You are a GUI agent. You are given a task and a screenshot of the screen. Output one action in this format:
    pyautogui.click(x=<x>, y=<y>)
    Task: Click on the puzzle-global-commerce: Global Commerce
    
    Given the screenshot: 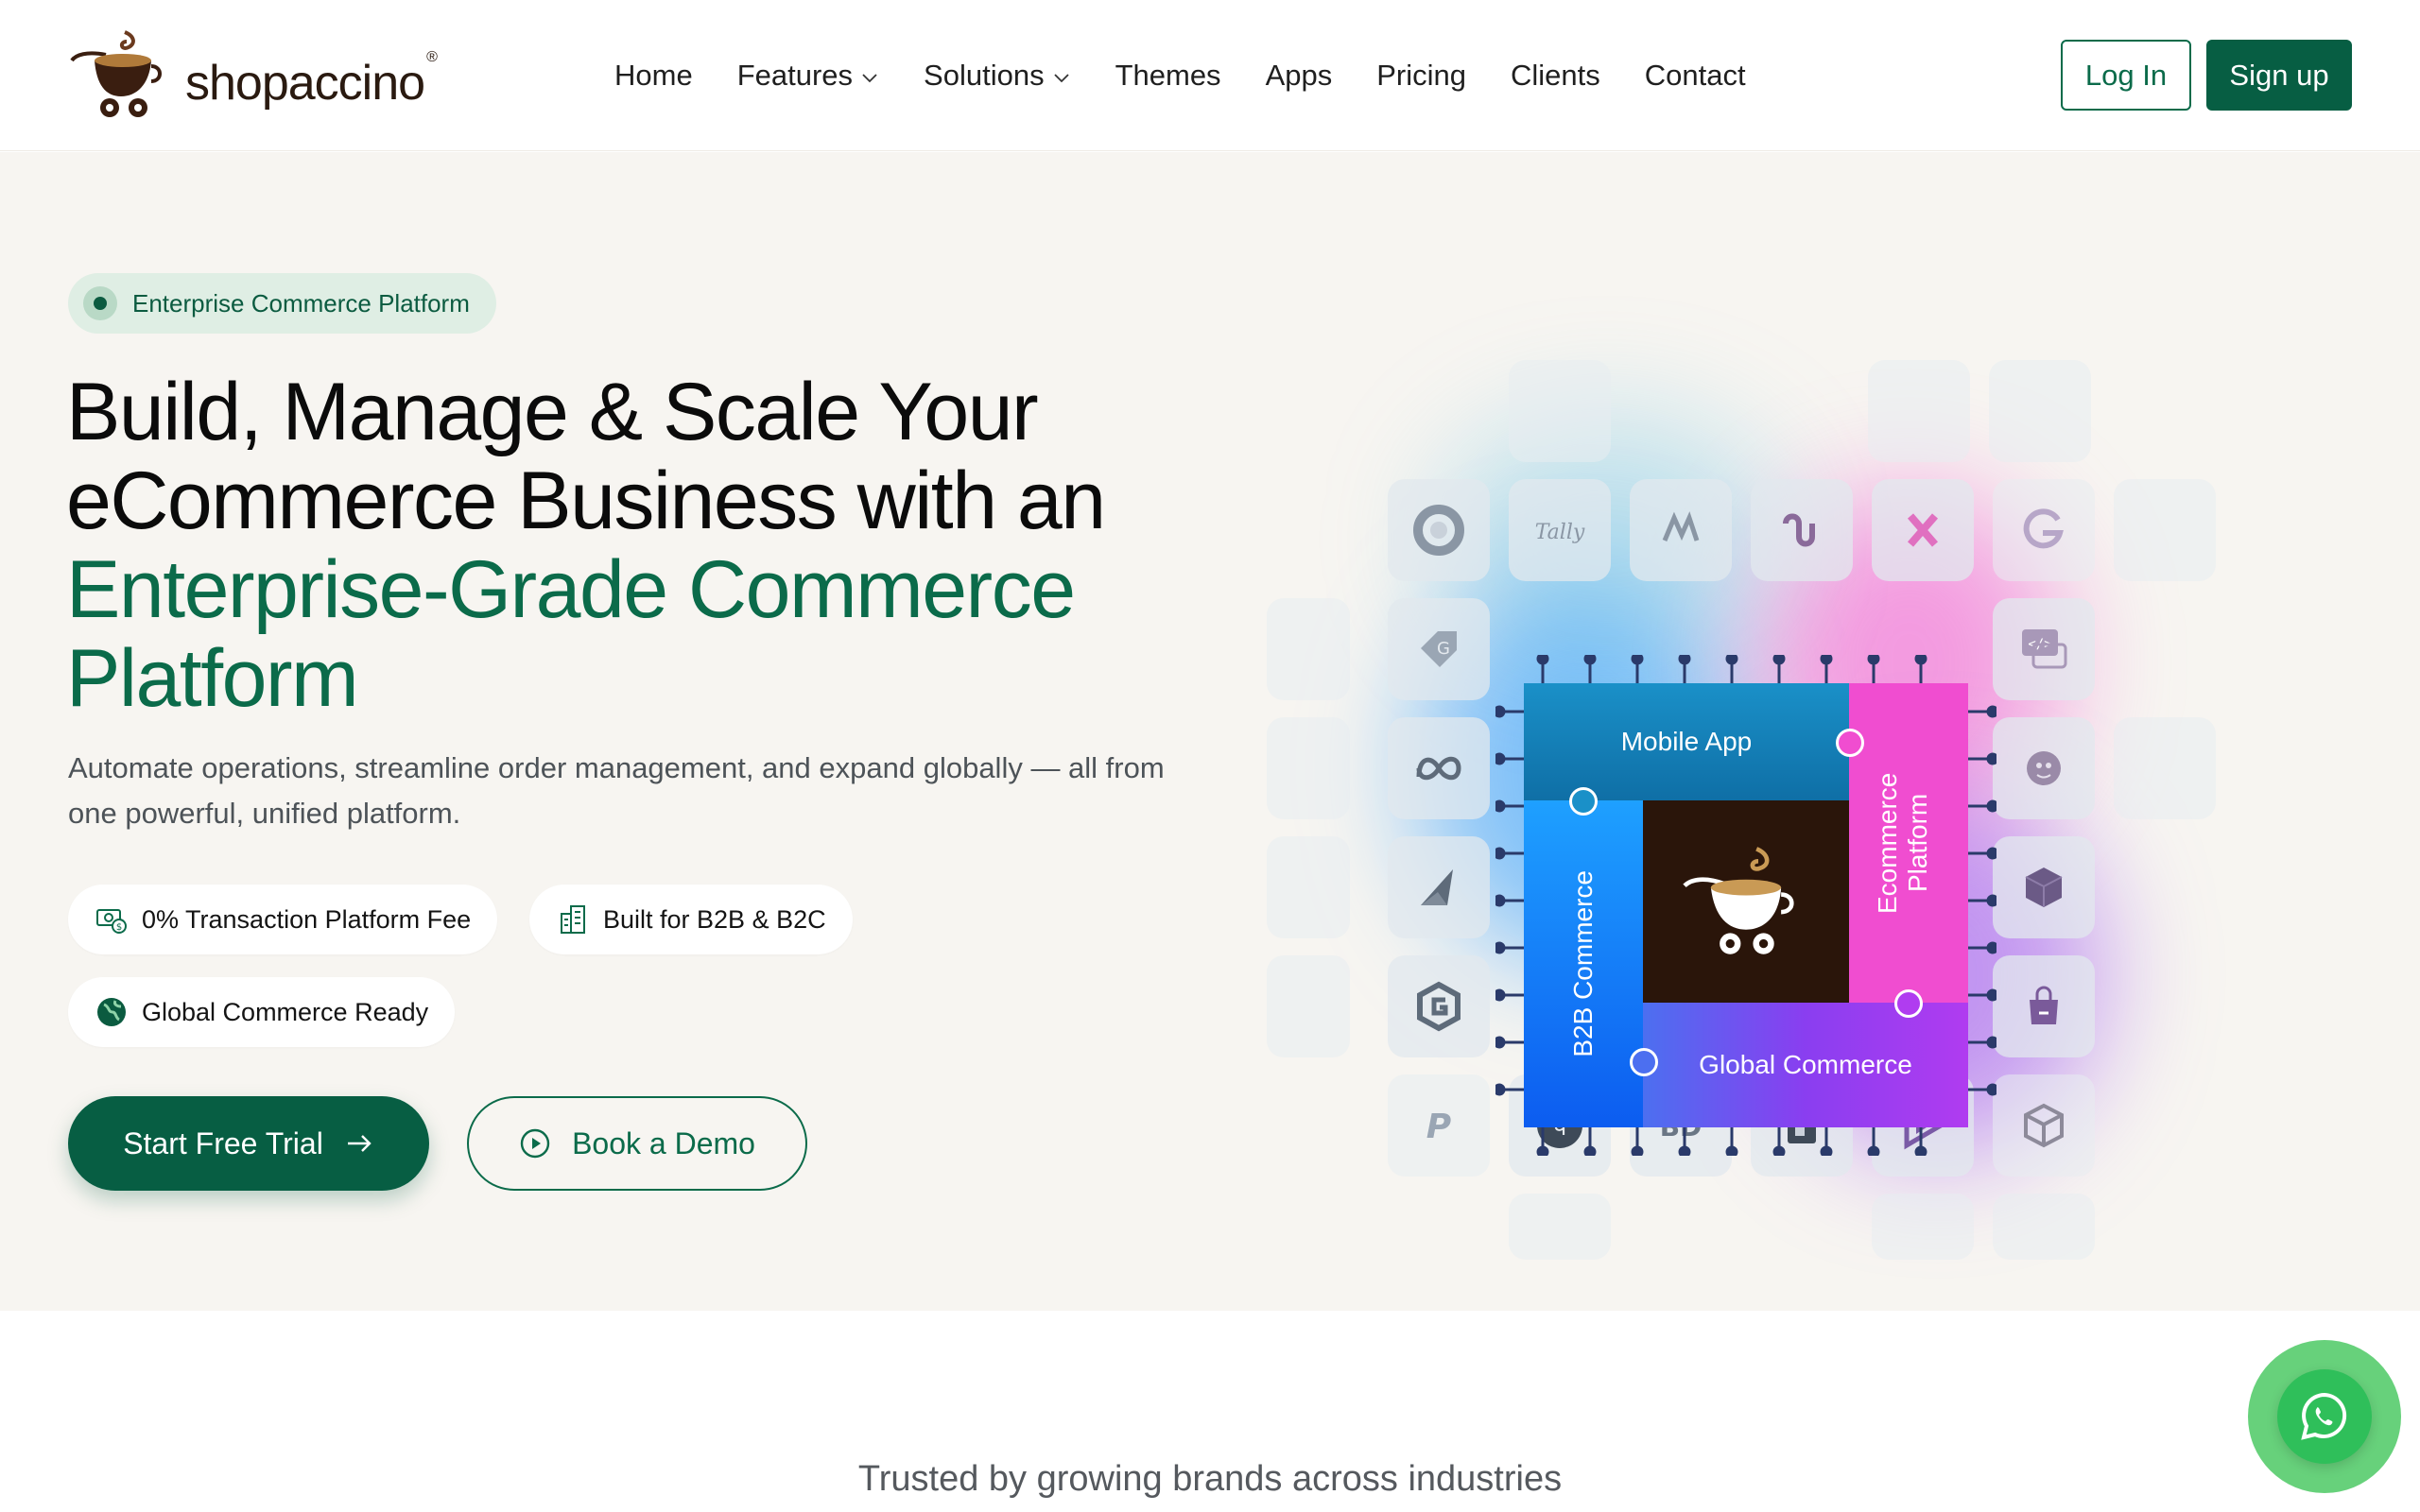 What is the action you would take?
    pyautogui.click(x=1805, y=1065)
    